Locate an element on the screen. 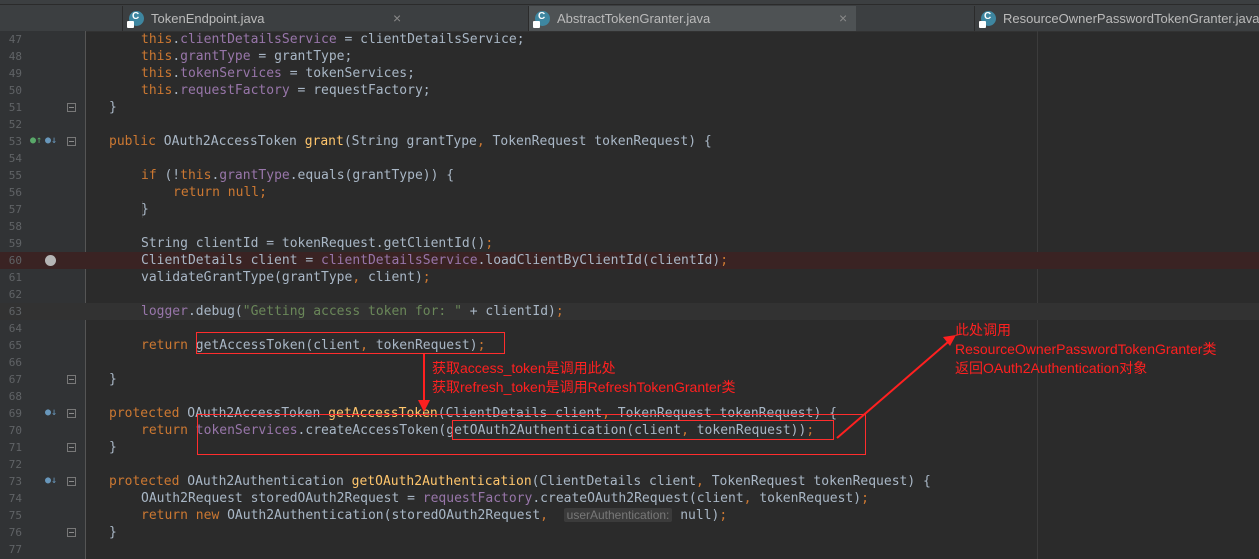  tab-abstract-token-granter: AbstractTokenGranter.java × is located at coordinates (692, 18).